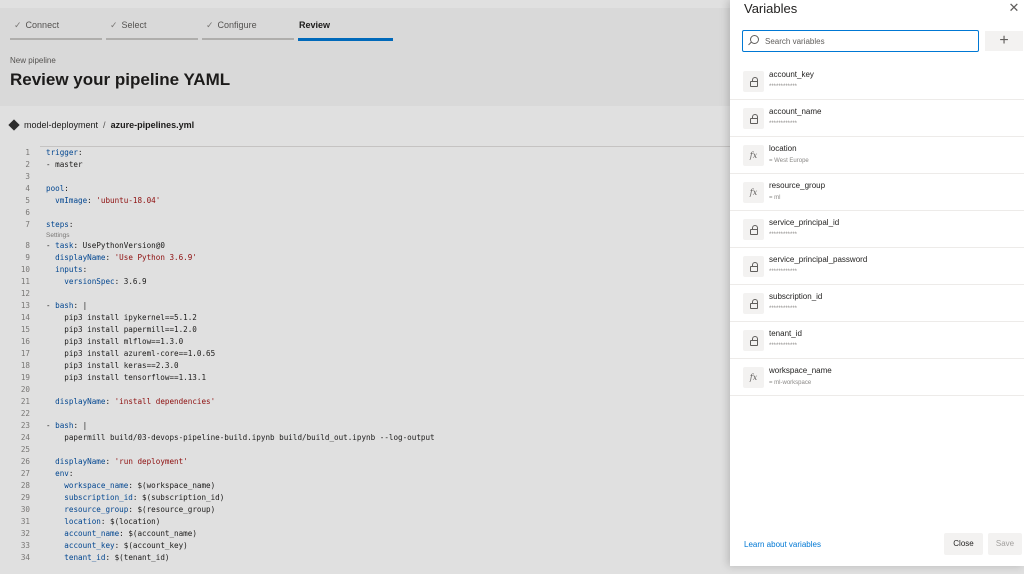 This screenshot has height=574, width=1024. I want to click on search-icon, so click(754, 39).